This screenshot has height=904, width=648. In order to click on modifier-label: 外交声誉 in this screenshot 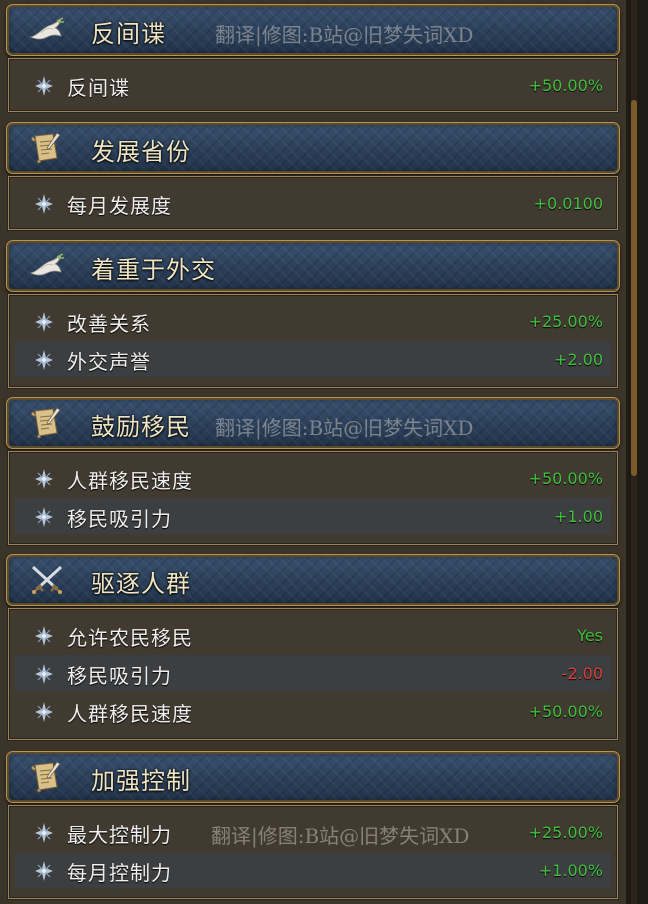, I will do `click(109, 362)`.